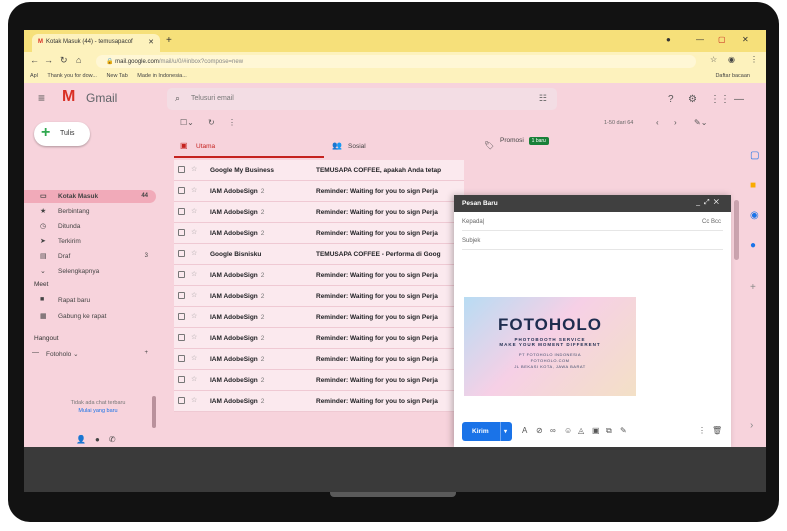  What do you see at coordinates (211, 122) in the screenshot?
I see `refresh-icon: ↻` at bounding box center [211, 122].